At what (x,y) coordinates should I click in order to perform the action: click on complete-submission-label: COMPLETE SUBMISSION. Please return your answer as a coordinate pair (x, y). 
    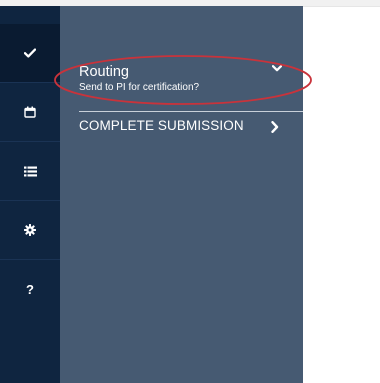
    Looking at the image, I should click on (161, 125).